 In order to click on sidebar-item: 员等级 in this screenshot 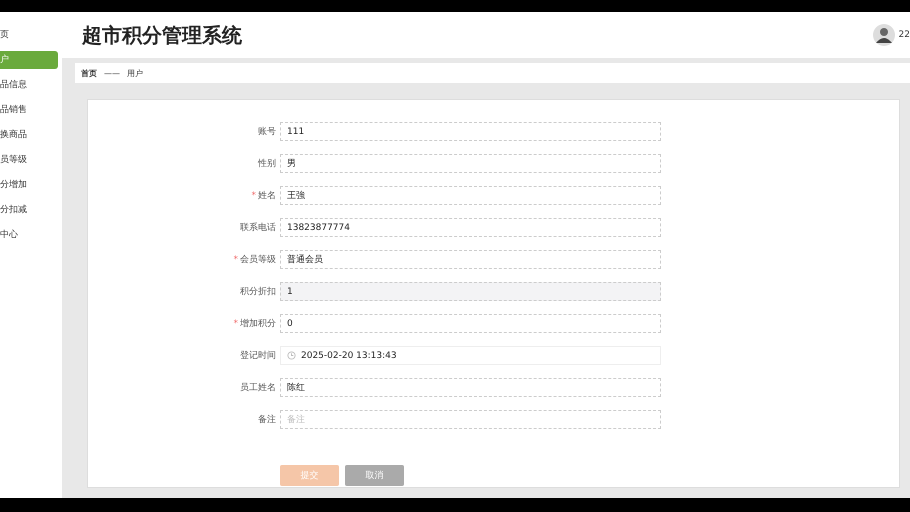, I will do `click(29, 160)`.